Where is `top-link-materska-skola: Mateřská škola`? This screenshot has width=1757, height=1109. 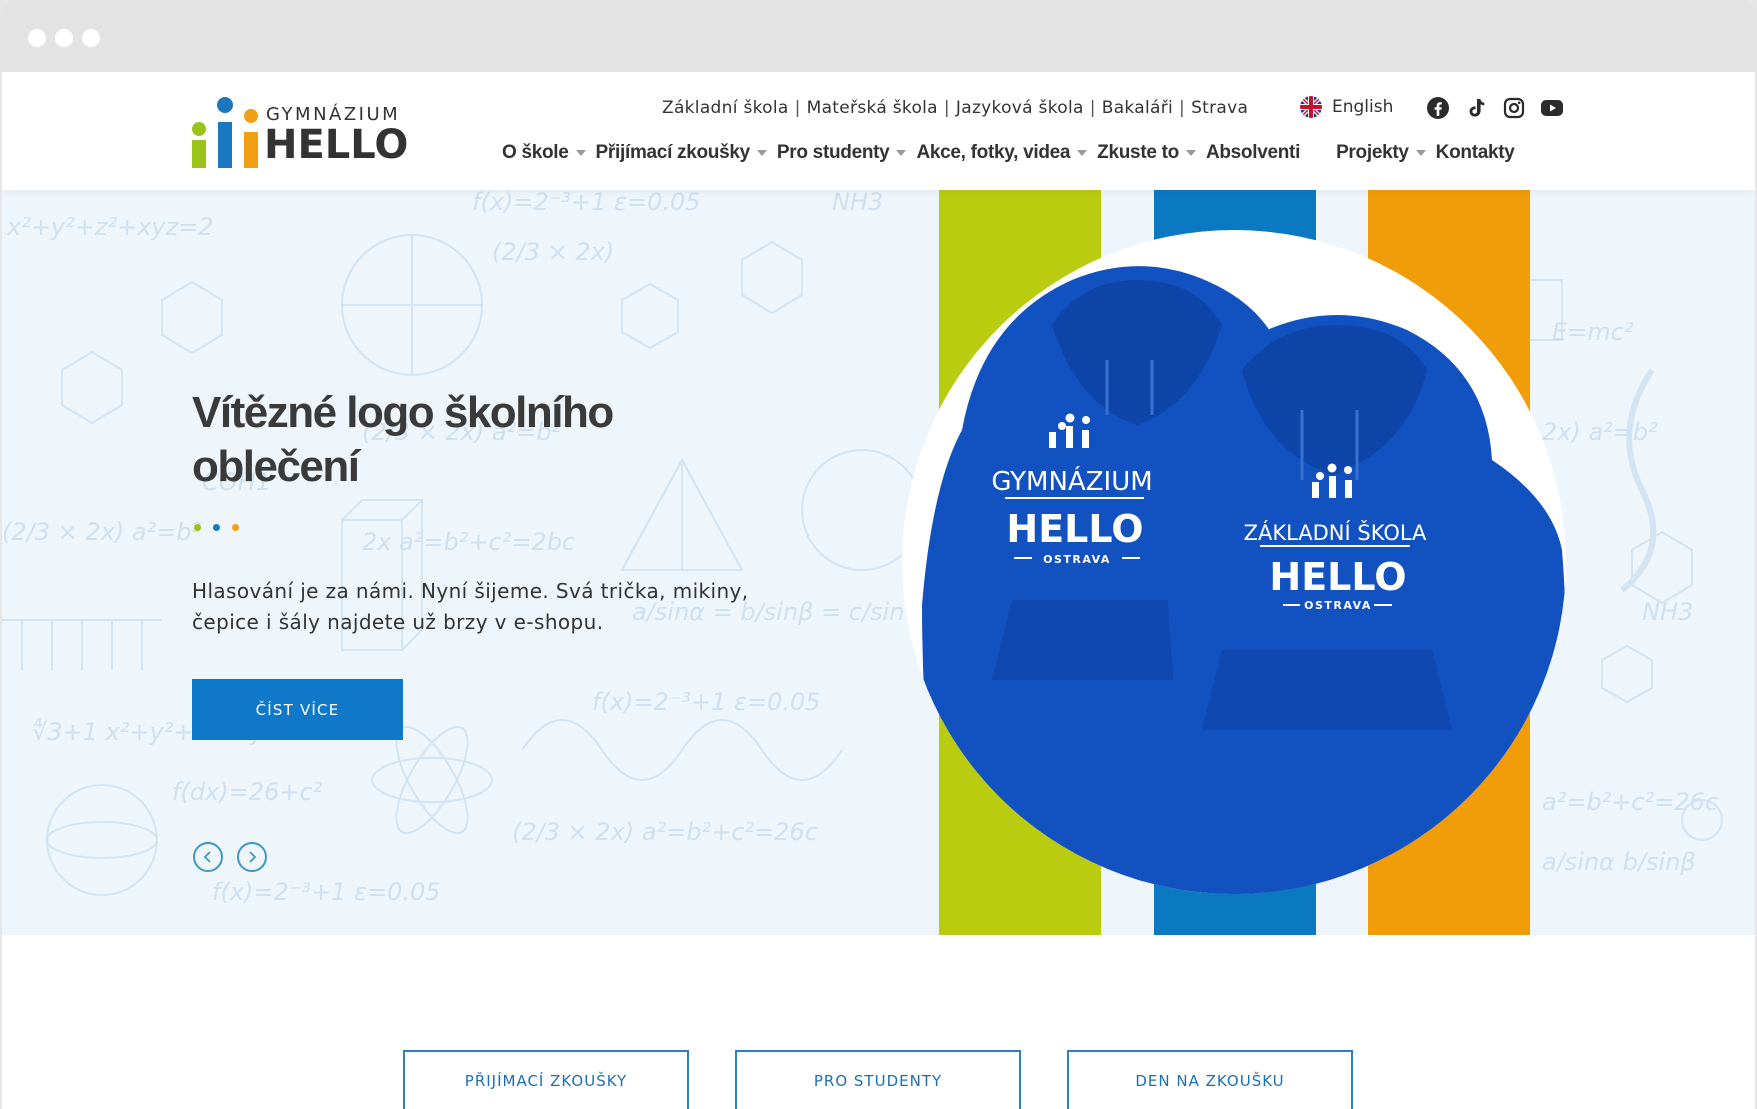 top-link-materska-skola: Mateřská škola is located at coordinates (872, 108).